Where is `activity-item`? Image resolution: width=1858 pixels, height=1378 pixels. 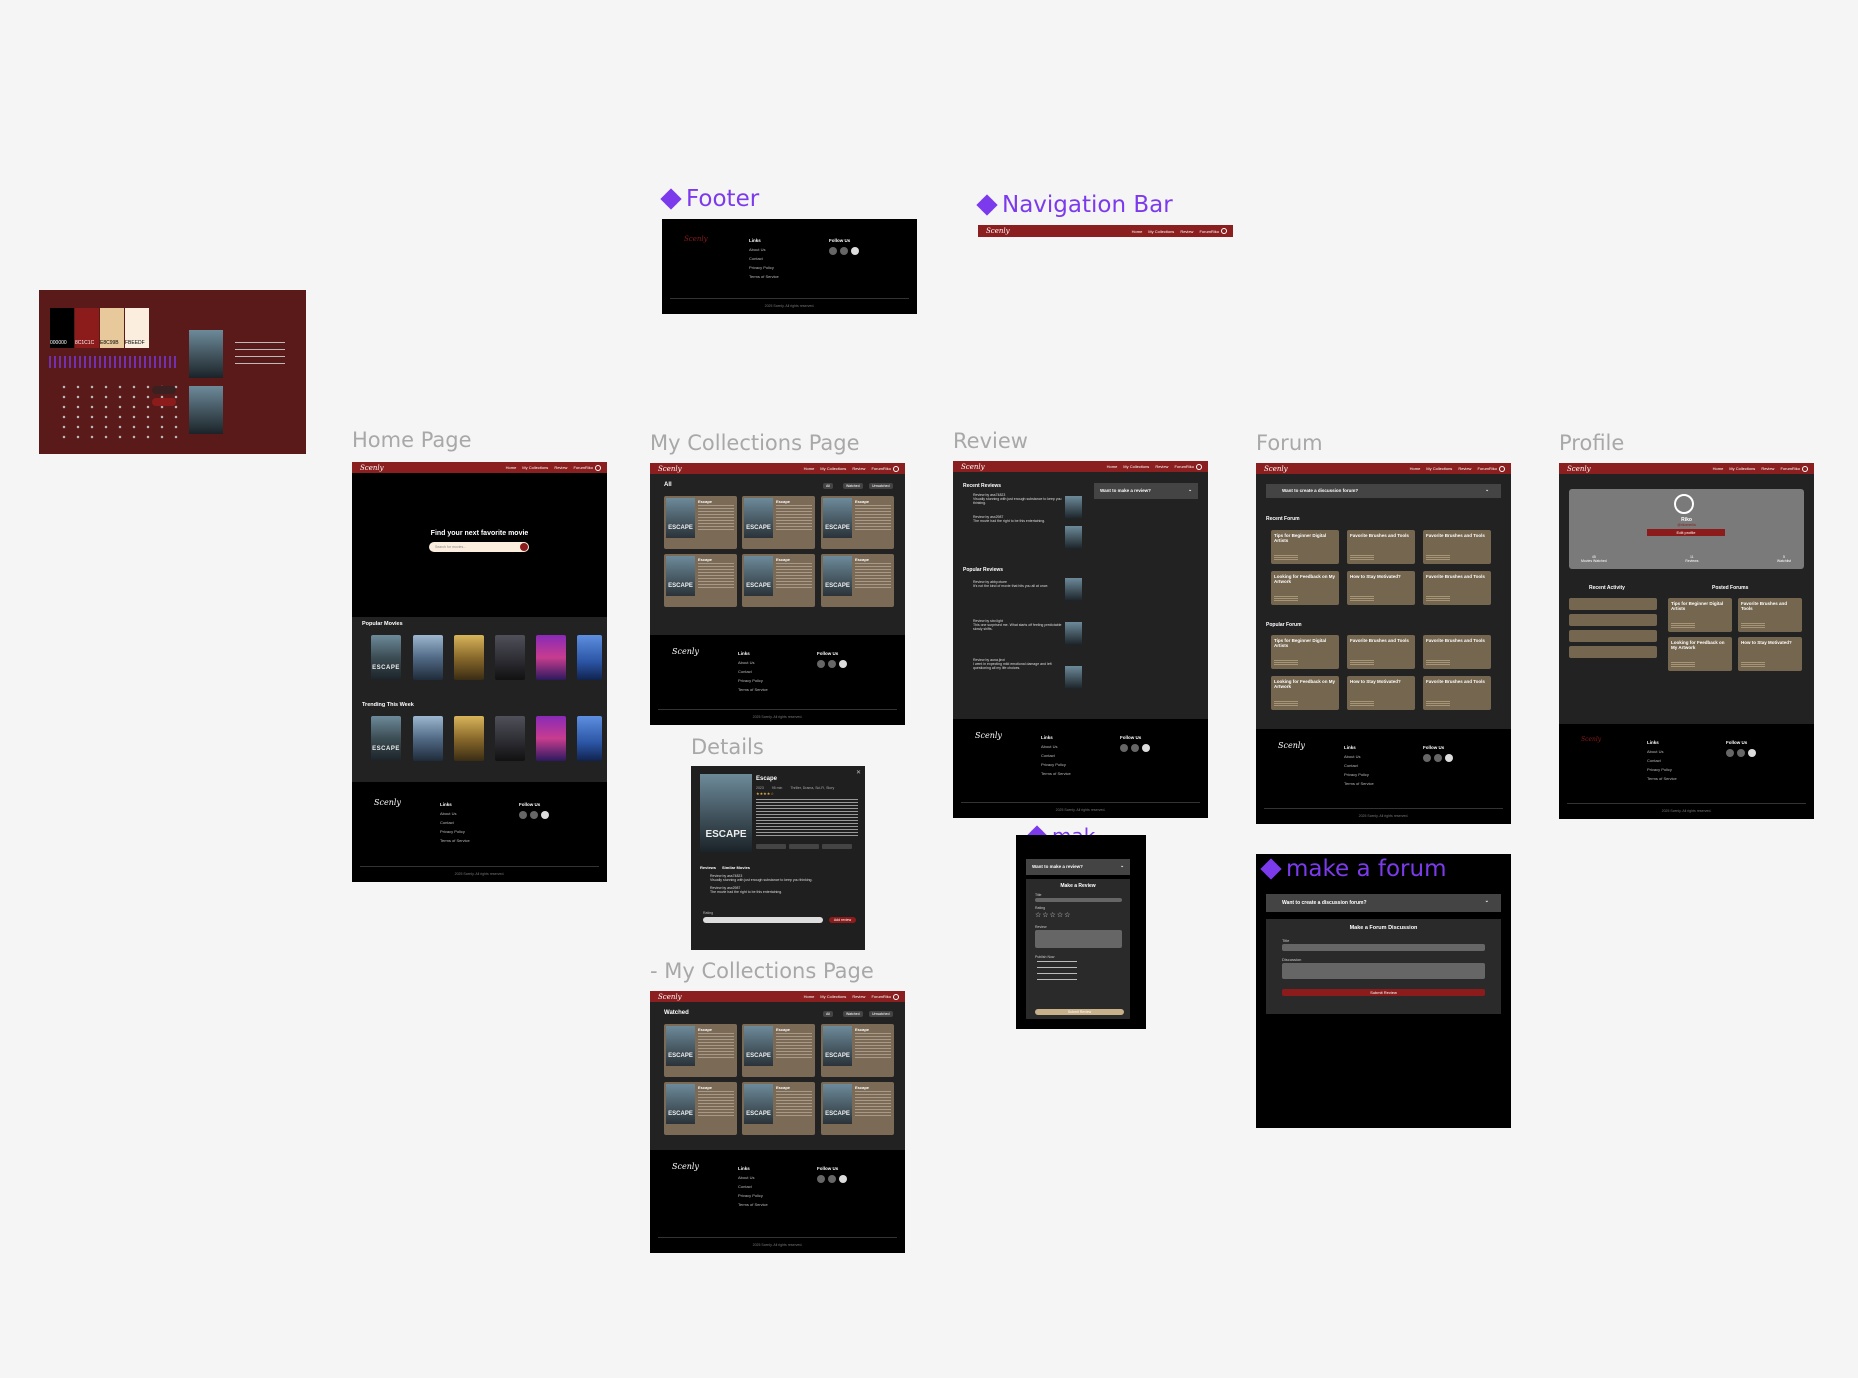
activity-item is located at coordinates (1613, 652).